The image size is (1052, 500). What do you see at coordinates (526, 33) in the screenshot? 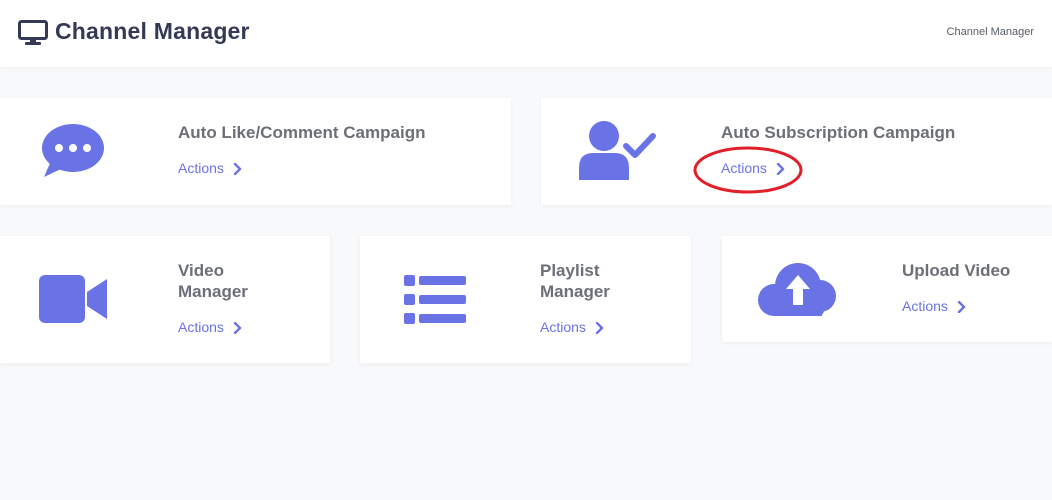
I see `top-header: Channel Manager Channel Manager` at bounding box center [526, 33].